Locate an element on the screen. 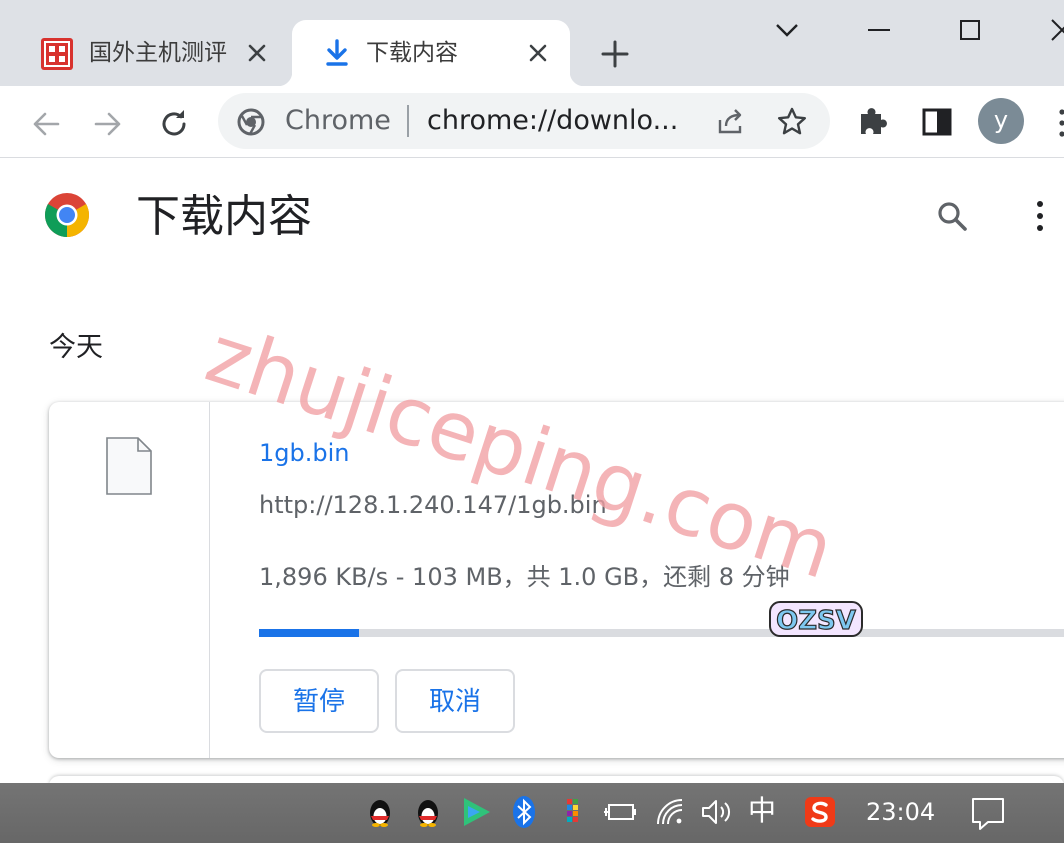 The height and width of the screenshot is (843, 1064). card-divider is located at coordinates (209, 580).